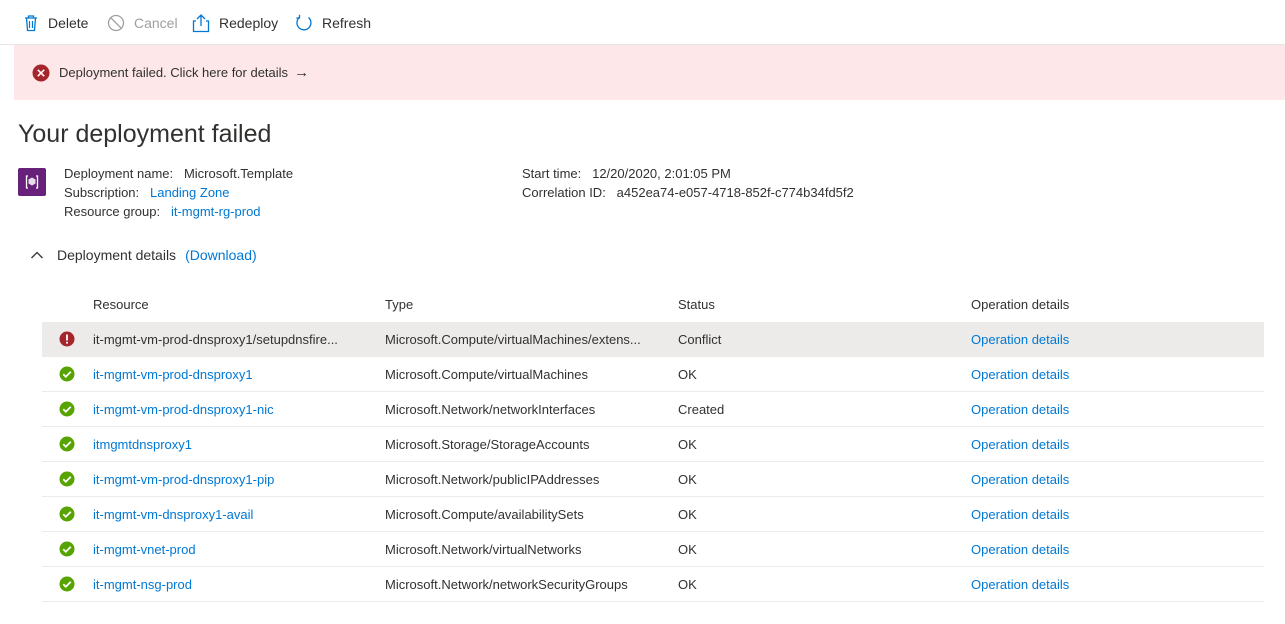 This screenshot has width=1285, height=624. I want to click on delete-label: Delete, so click(68, 23).